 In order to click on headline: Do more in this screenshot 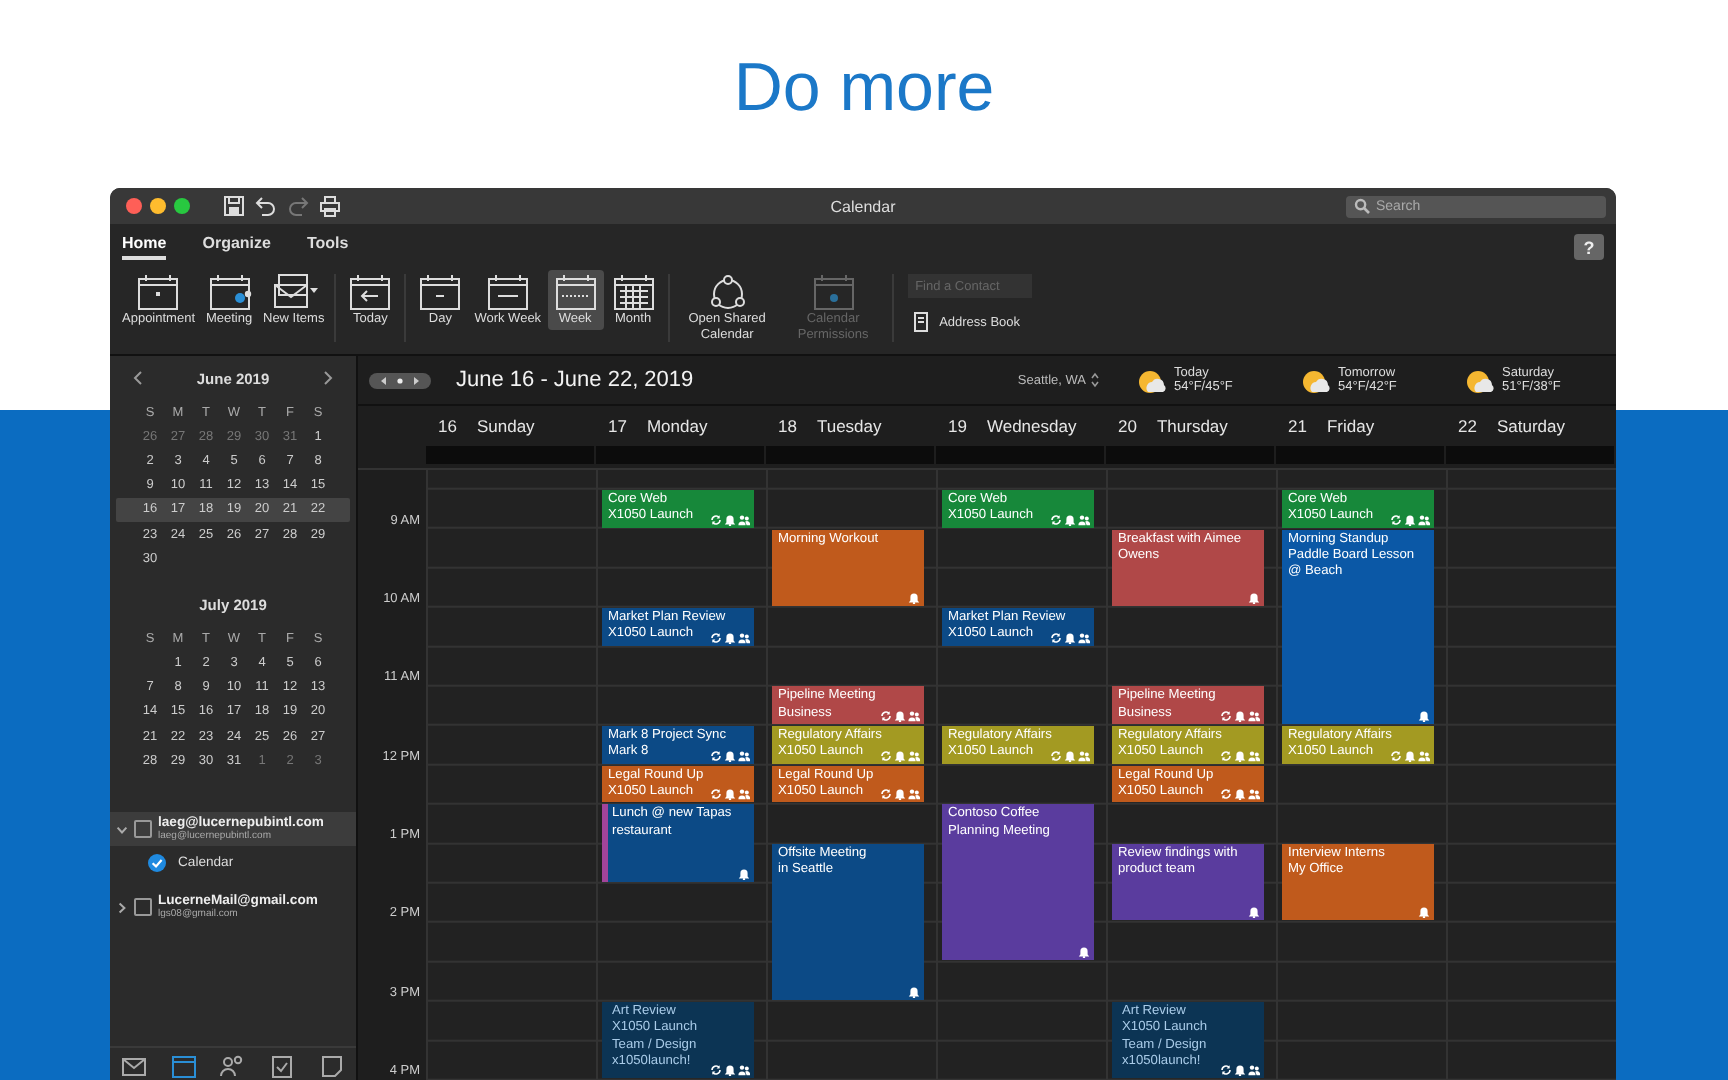, I will do `click(864, 89)`.